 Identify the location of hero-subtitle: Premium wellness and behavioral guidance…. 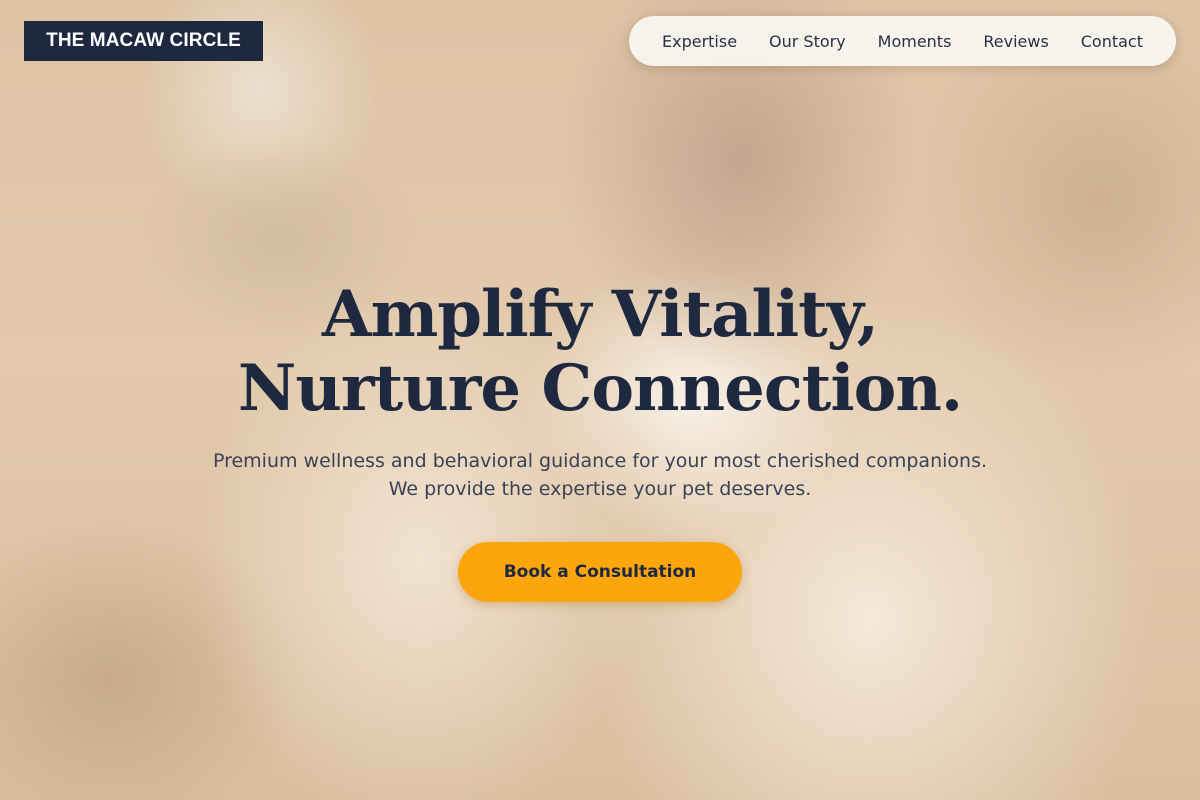
(600, 475).